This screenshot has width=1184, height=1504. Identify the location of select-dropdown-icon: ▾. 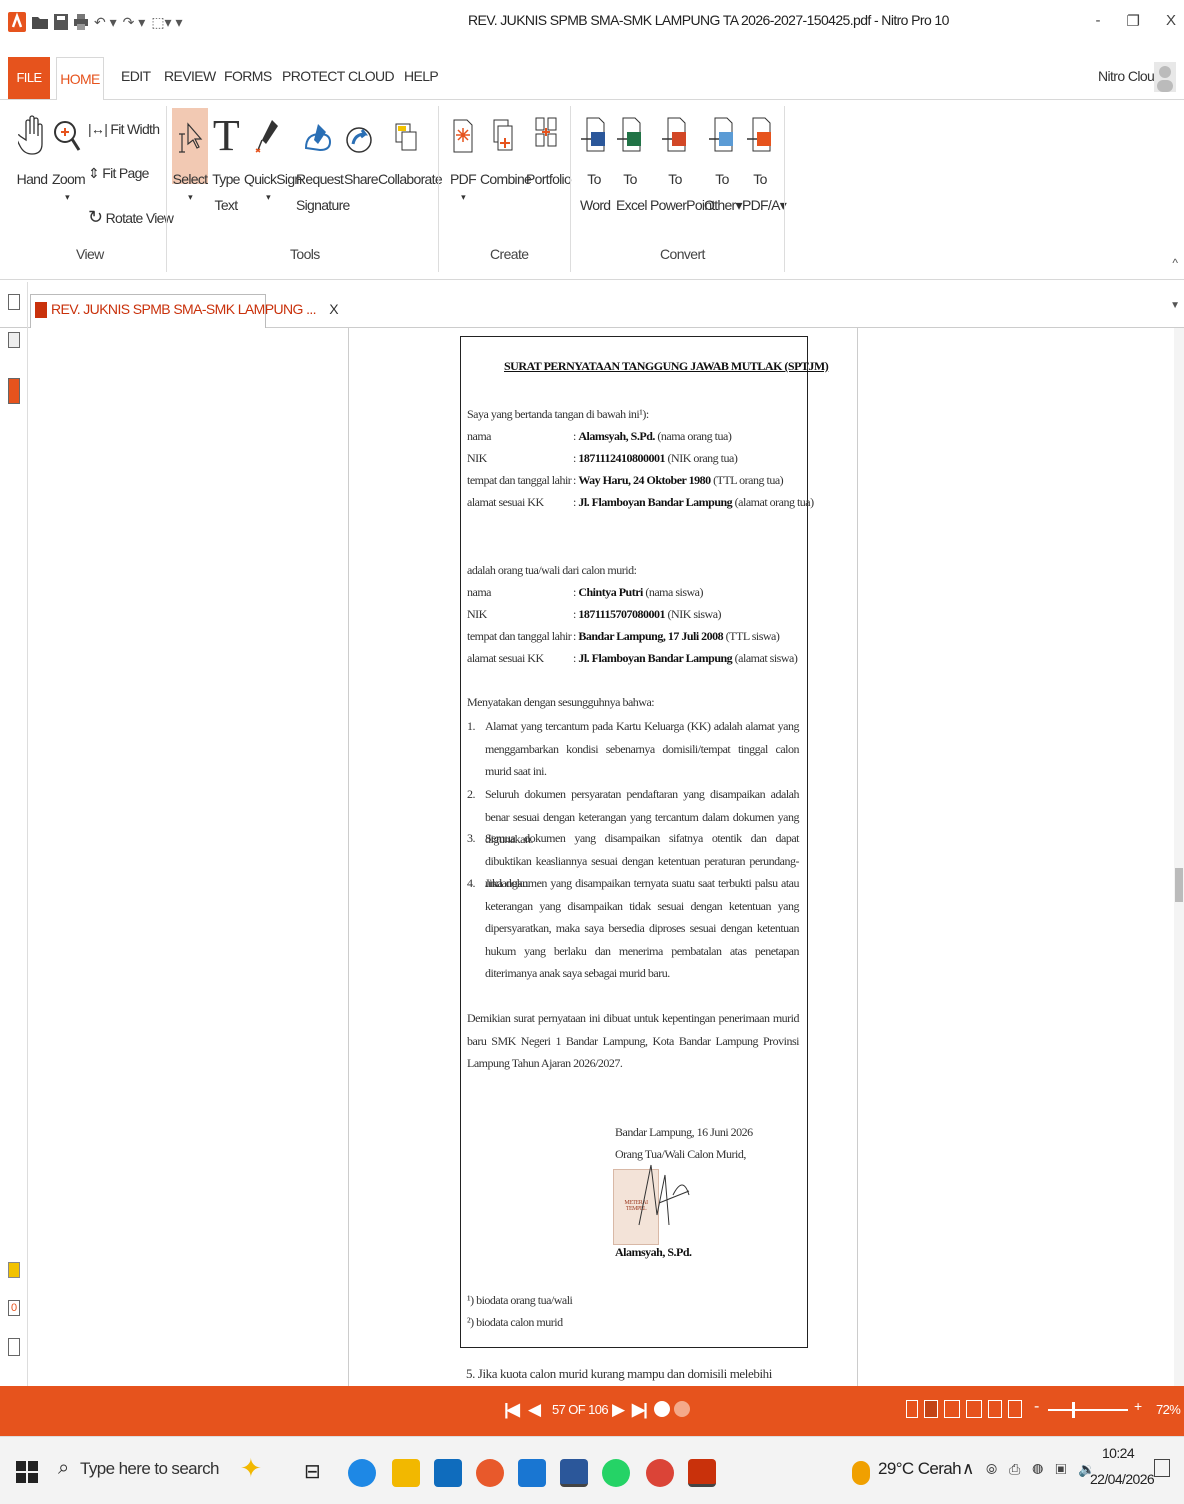
(190, 197).